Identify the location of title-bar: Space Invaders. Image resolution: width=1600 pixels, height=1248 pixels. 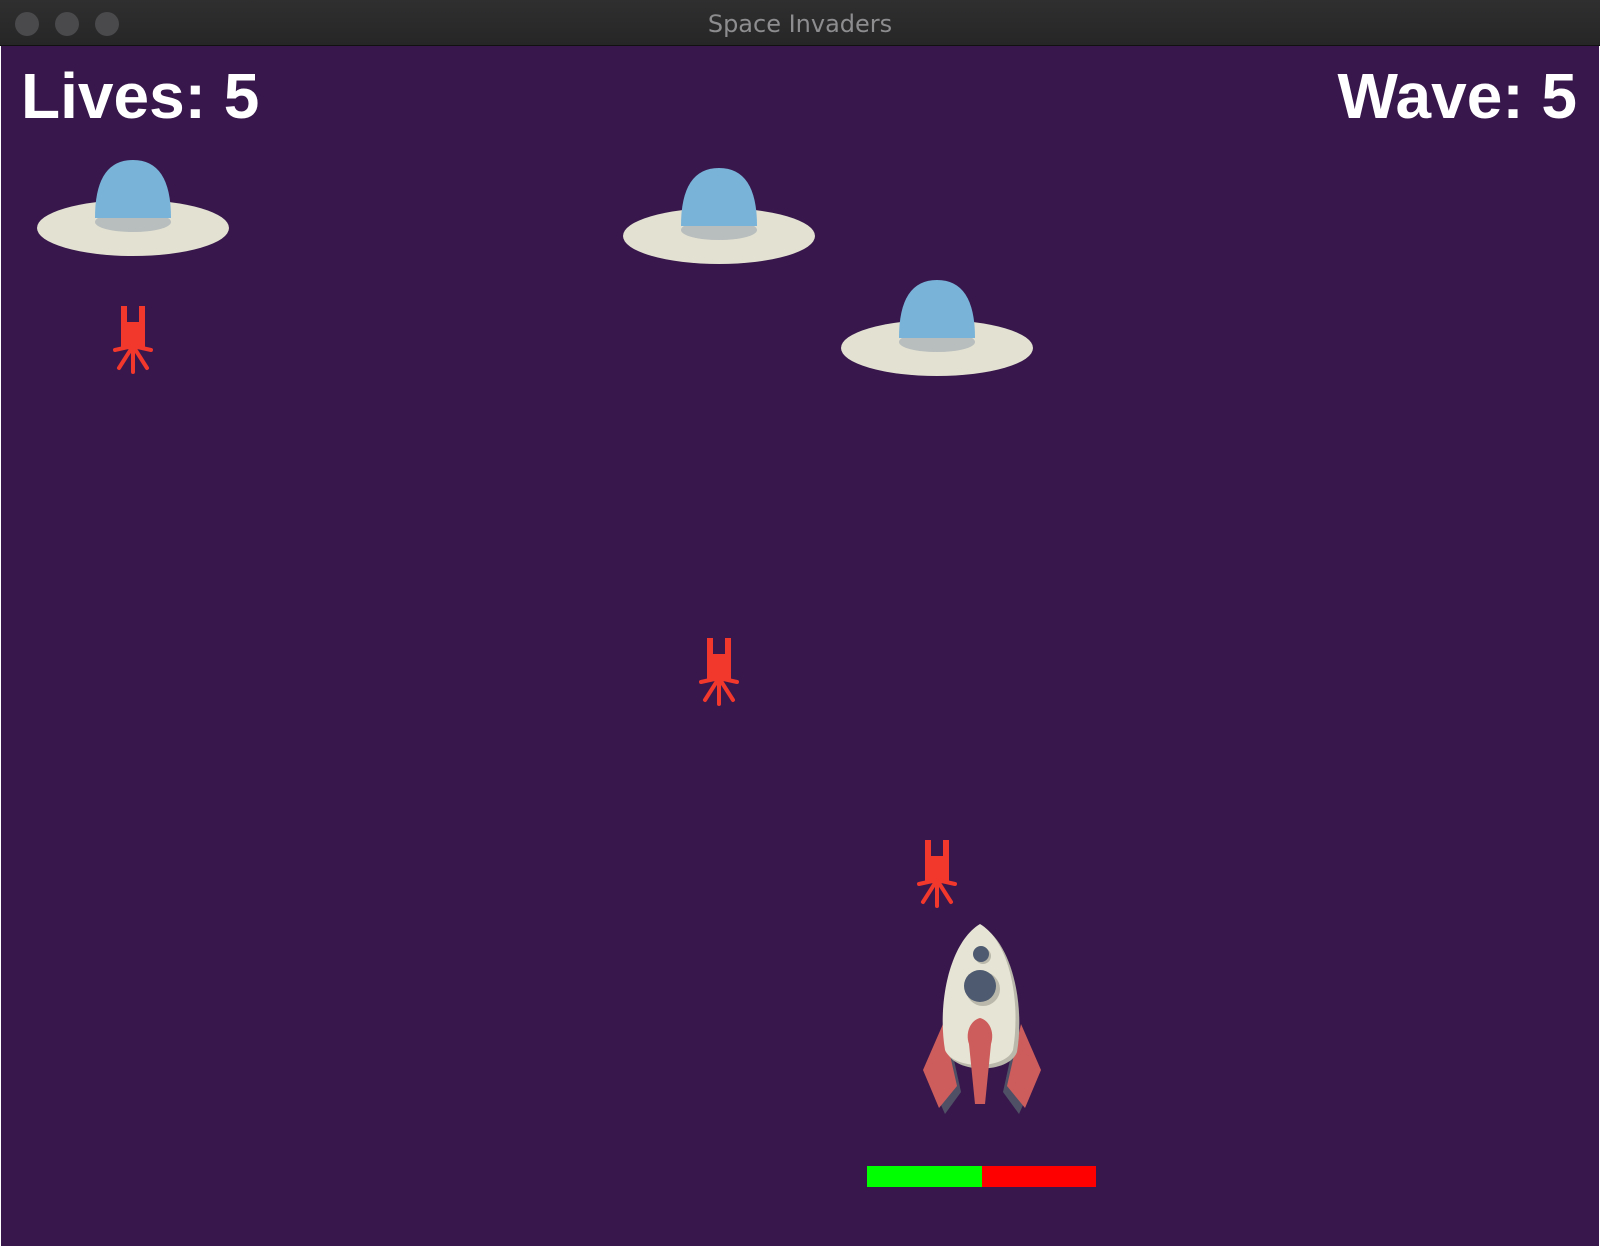
(800, 23).